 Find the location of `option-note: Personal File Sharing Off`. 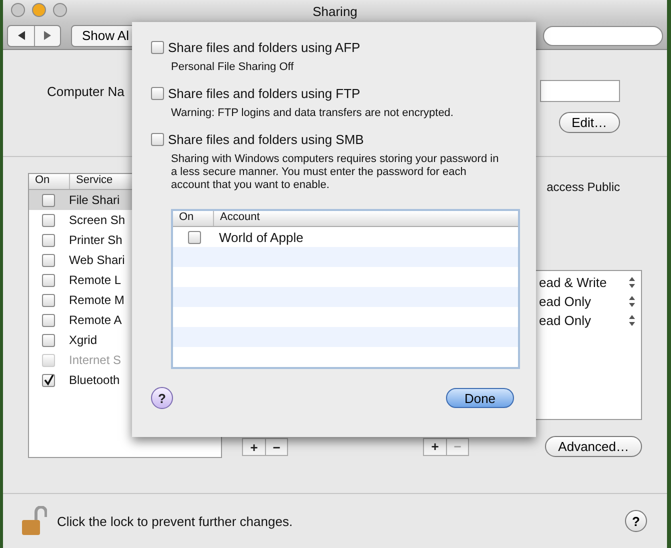

option-note: Personal File Sharing Off is located at coordinates (233, 67).